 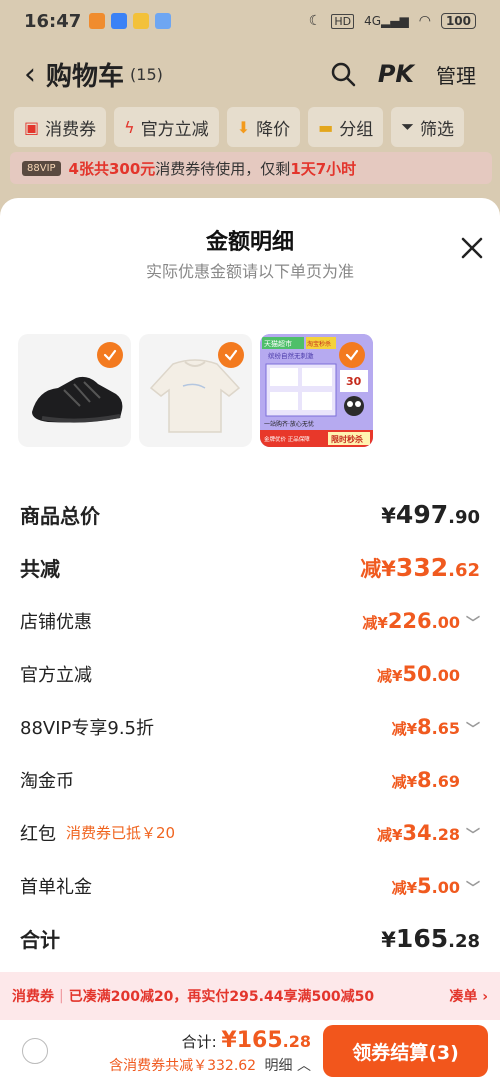 I want to click on coupon-promo-bar: 消费券 | 已凑满200减20，再实付295.44享满500减50 凑单 ›, so click(x=250, y=996).